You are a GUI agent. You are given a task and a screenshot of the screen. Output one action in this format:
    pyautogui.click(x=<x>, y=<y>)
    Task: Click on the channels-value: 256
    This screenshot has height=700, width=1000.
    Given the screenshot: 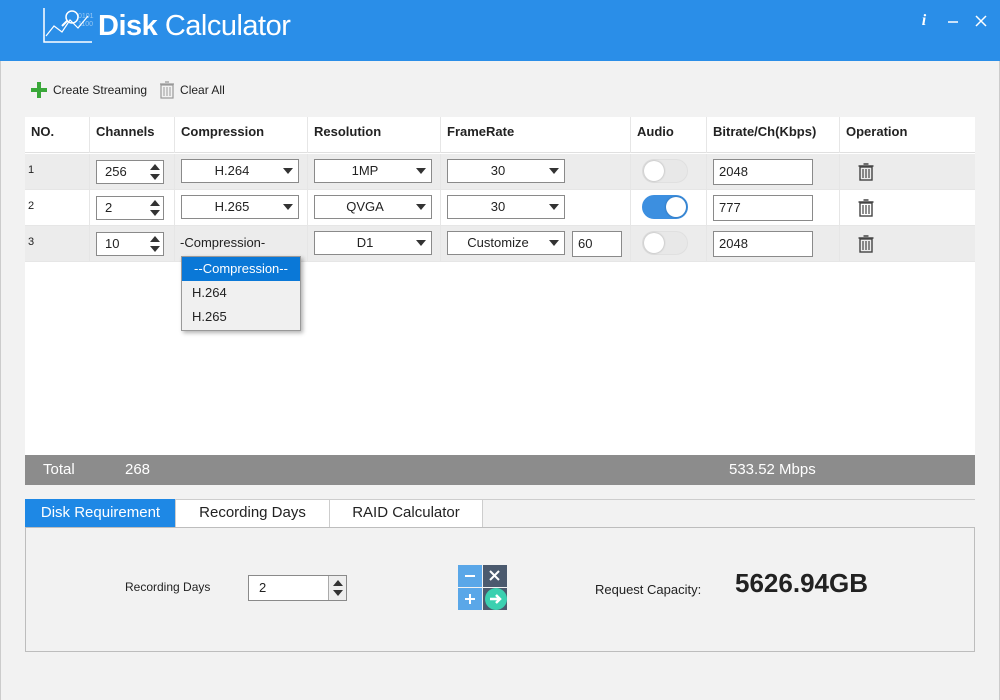 What is the action you would take?
    pyautogui.click(x=116, y=171)
    